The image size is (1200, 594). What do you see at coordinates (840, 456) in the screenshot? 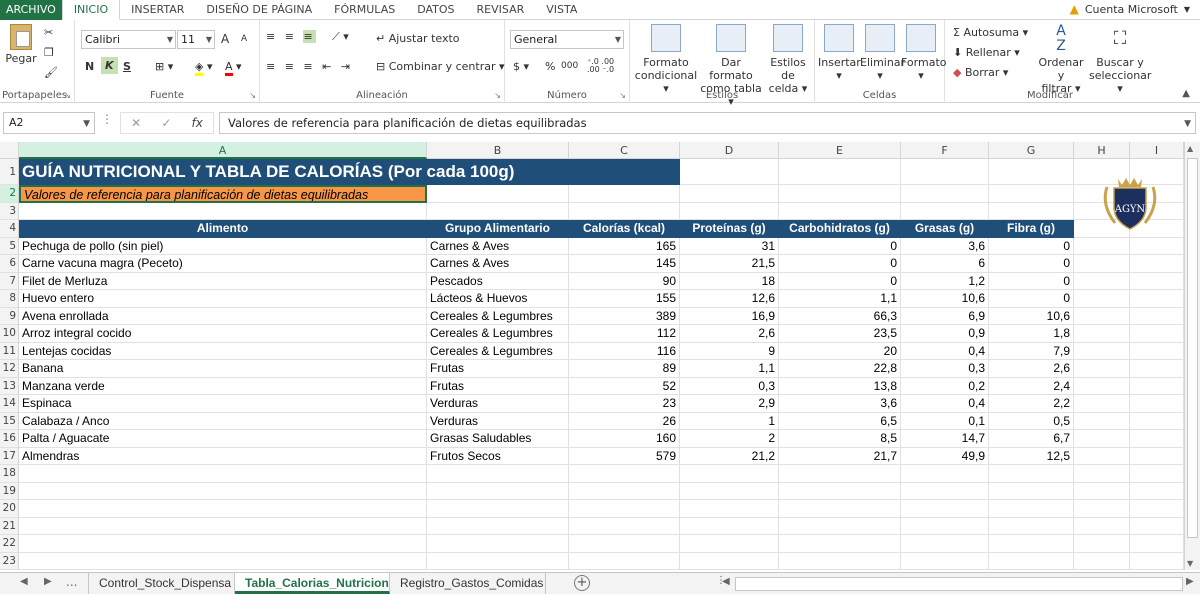
I see `nutrient-value-cell: 21,7` at bounding box center [840, 456].